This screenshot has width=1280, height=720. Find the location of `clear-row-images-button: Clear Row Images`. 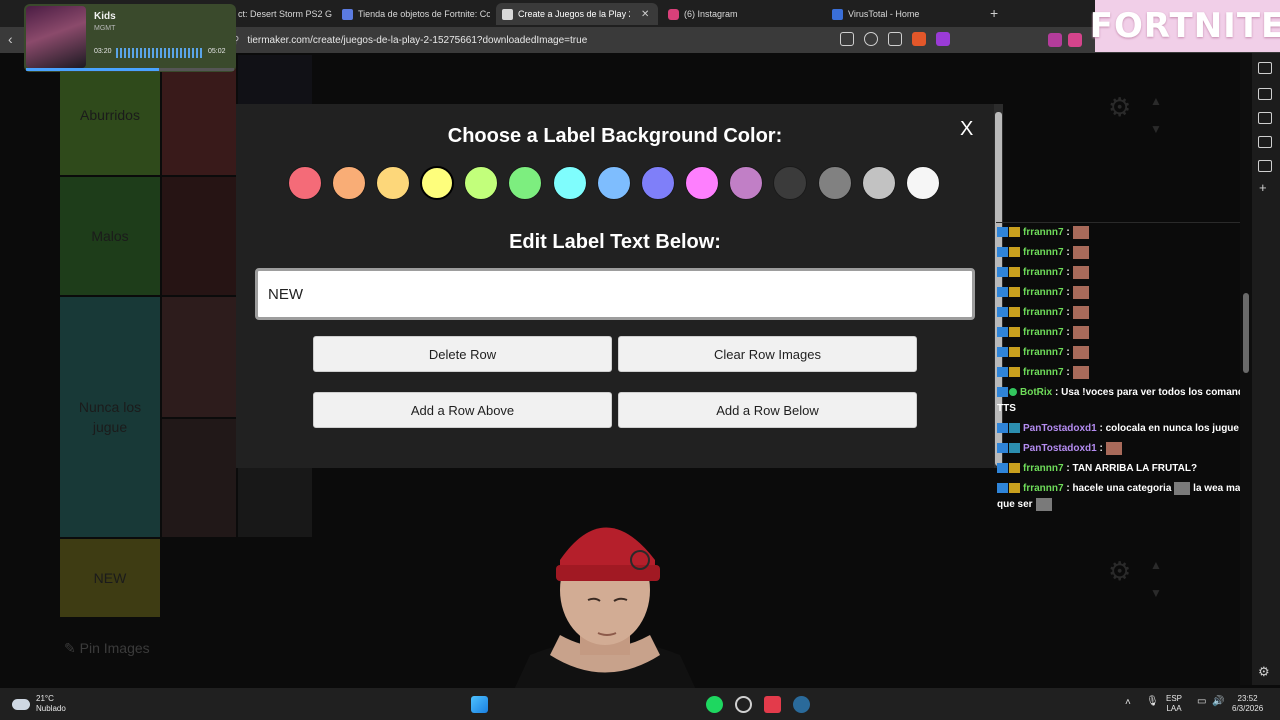

clear-row-images-button: Clear Row Images is located at coordinates (767, 354).